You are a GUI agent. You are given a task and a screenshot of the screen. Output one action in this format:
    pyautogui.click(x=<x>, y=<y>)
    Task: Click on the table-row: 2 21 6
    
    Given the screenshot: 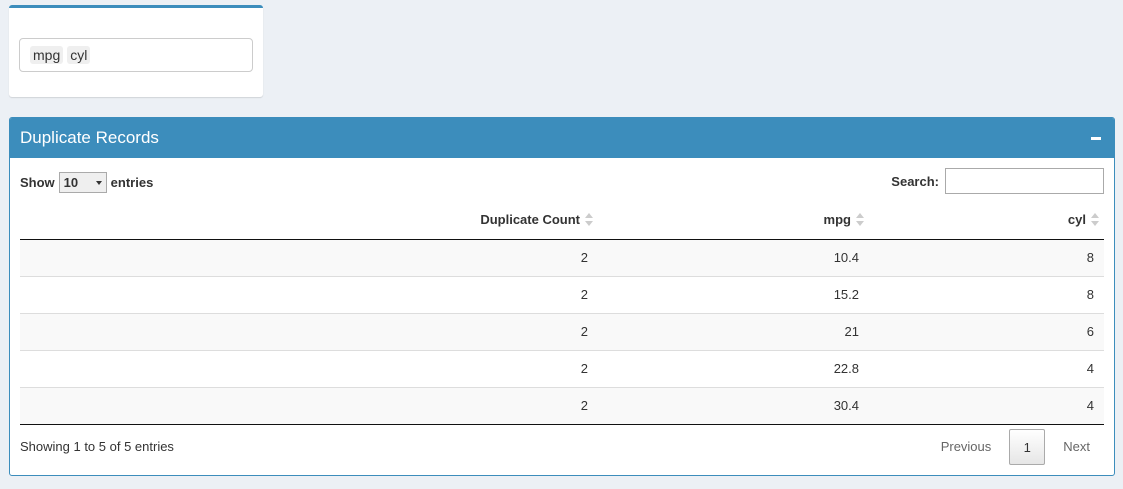 What is the action you would take?
    pyautogui.click(x=562, y=331)
    